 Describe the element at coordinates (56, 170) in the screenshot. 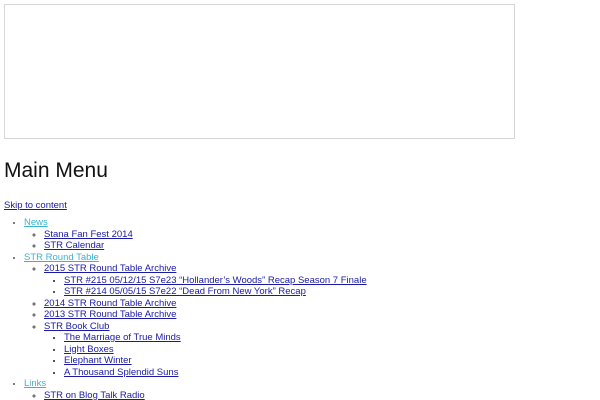

I see `page-title: Main Menu` at that location.